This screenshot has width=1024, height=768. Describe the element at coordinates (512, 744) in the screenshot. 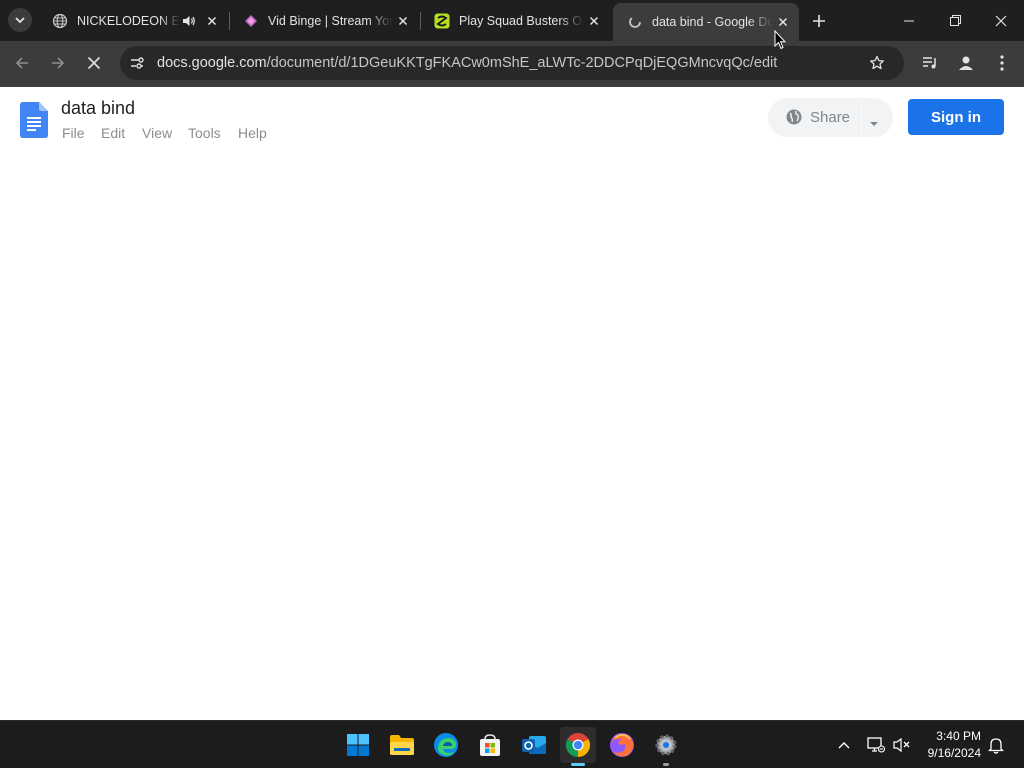

I see `taskbar: 3:40 PM 9/16/2024` at that location.